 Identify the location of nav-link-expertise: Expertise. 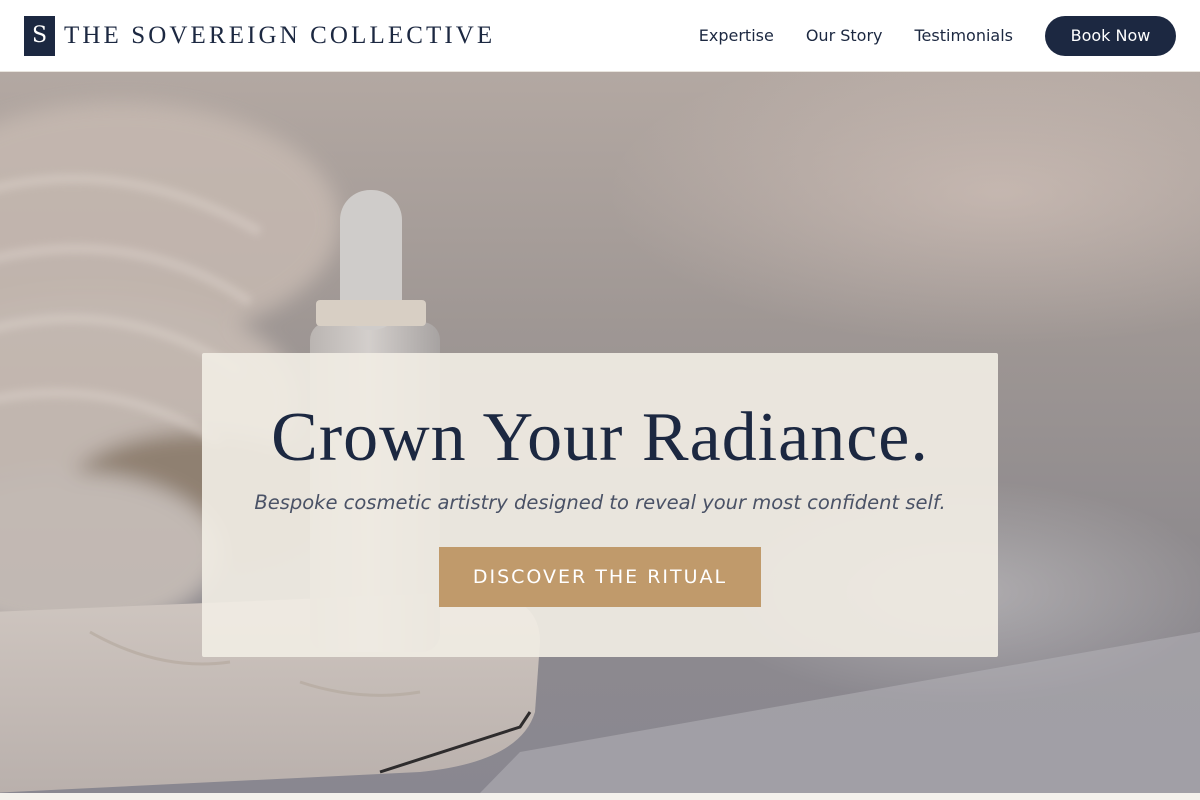
(736, 35).